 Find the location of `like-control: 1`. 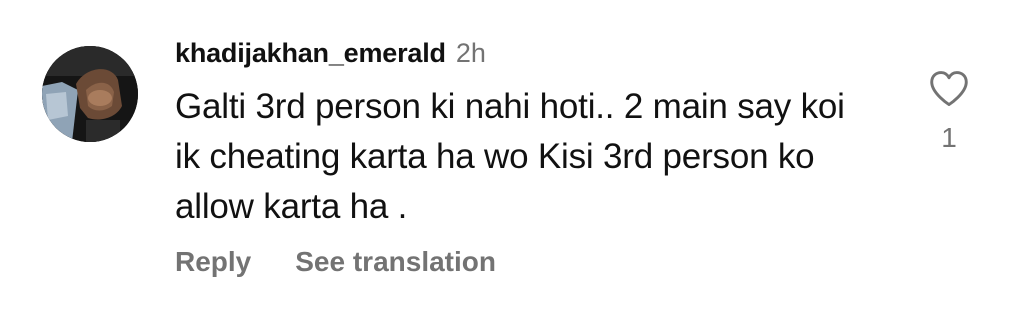

like-control: 1 is located at coordinates (949, 116).